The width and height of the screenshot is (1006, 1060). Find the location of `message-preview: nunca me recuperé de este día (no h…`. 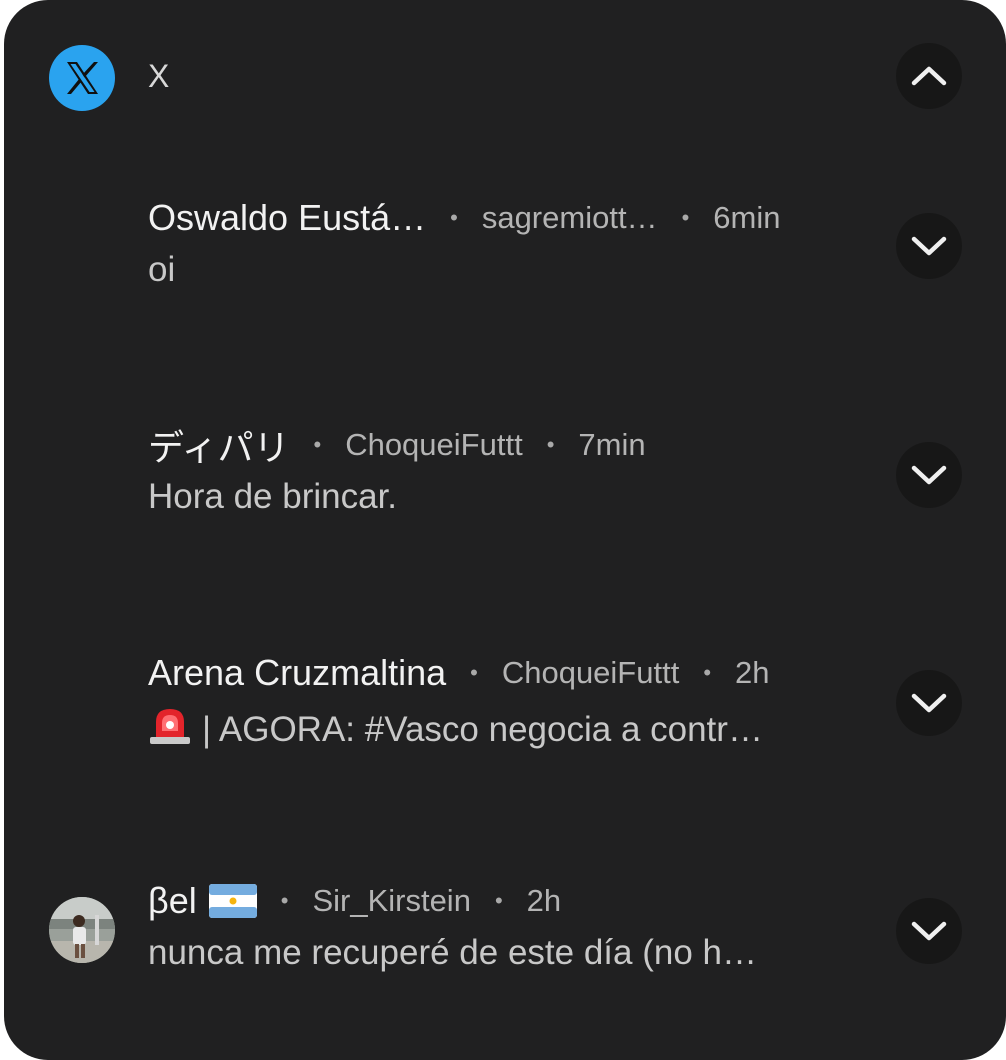

message-preview: nunca me recuperé de este día (no h… is located at coordinates (452, 952).